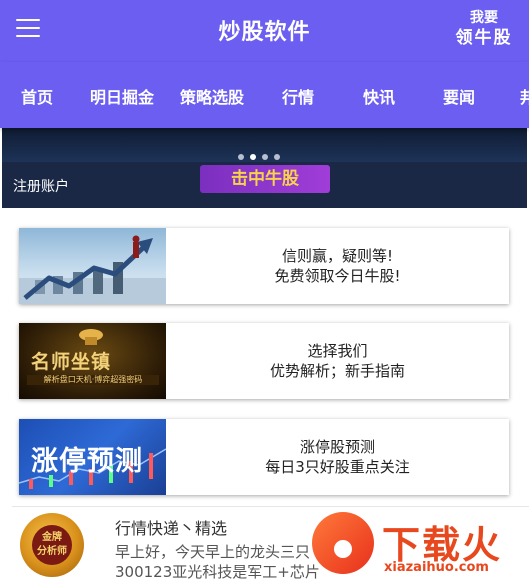  What do you see at coordinates (253, 157) in the screenshot?
I see `carousel-dot-active` at bounding box center [253, 157].